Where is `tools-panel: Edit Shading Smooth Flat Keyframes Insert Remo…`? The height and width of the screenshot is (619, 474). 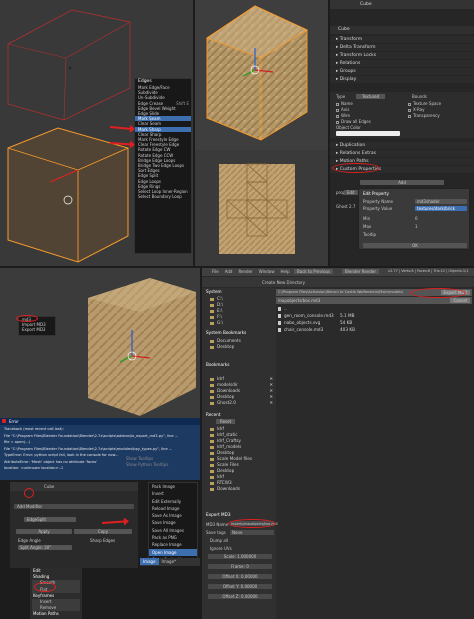
tools-panel: Edit Shading Smooth Flat Keyframes Insert Remo… is located at coordinates (56, 593).